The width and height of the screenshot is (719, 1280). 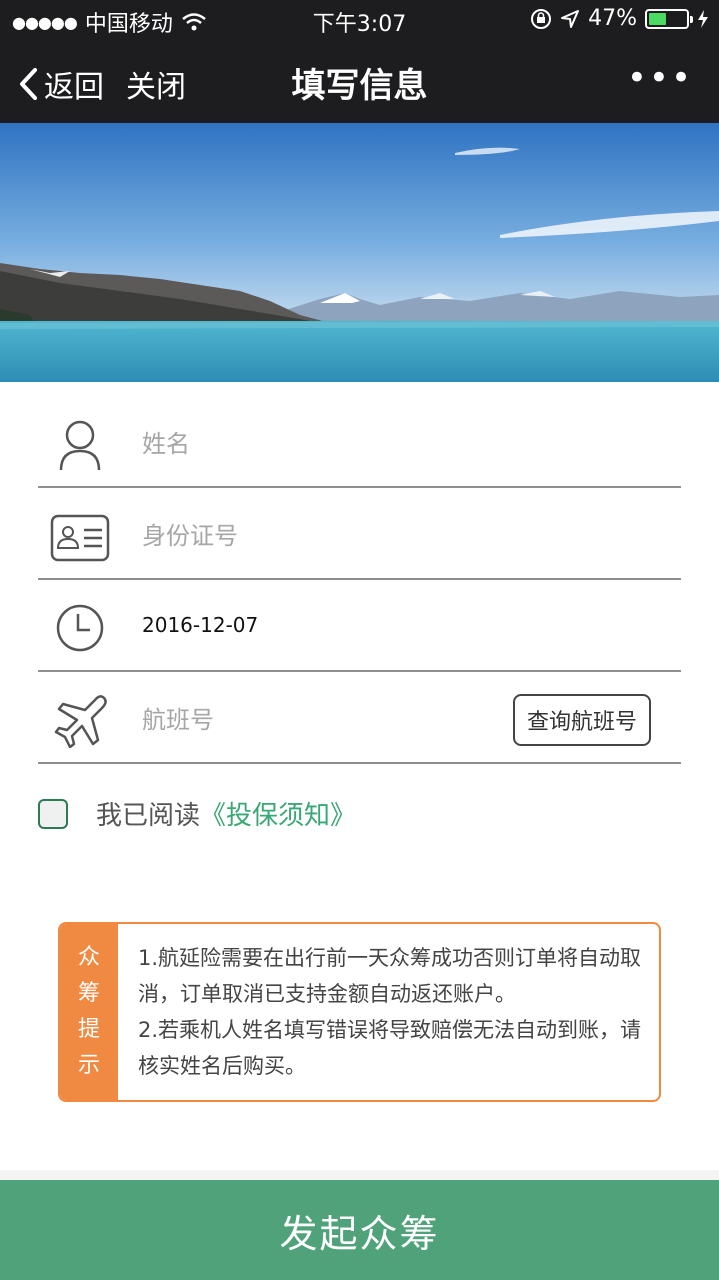 I want to click on name-placeholder: 姓名, so click(x=166, y=443).